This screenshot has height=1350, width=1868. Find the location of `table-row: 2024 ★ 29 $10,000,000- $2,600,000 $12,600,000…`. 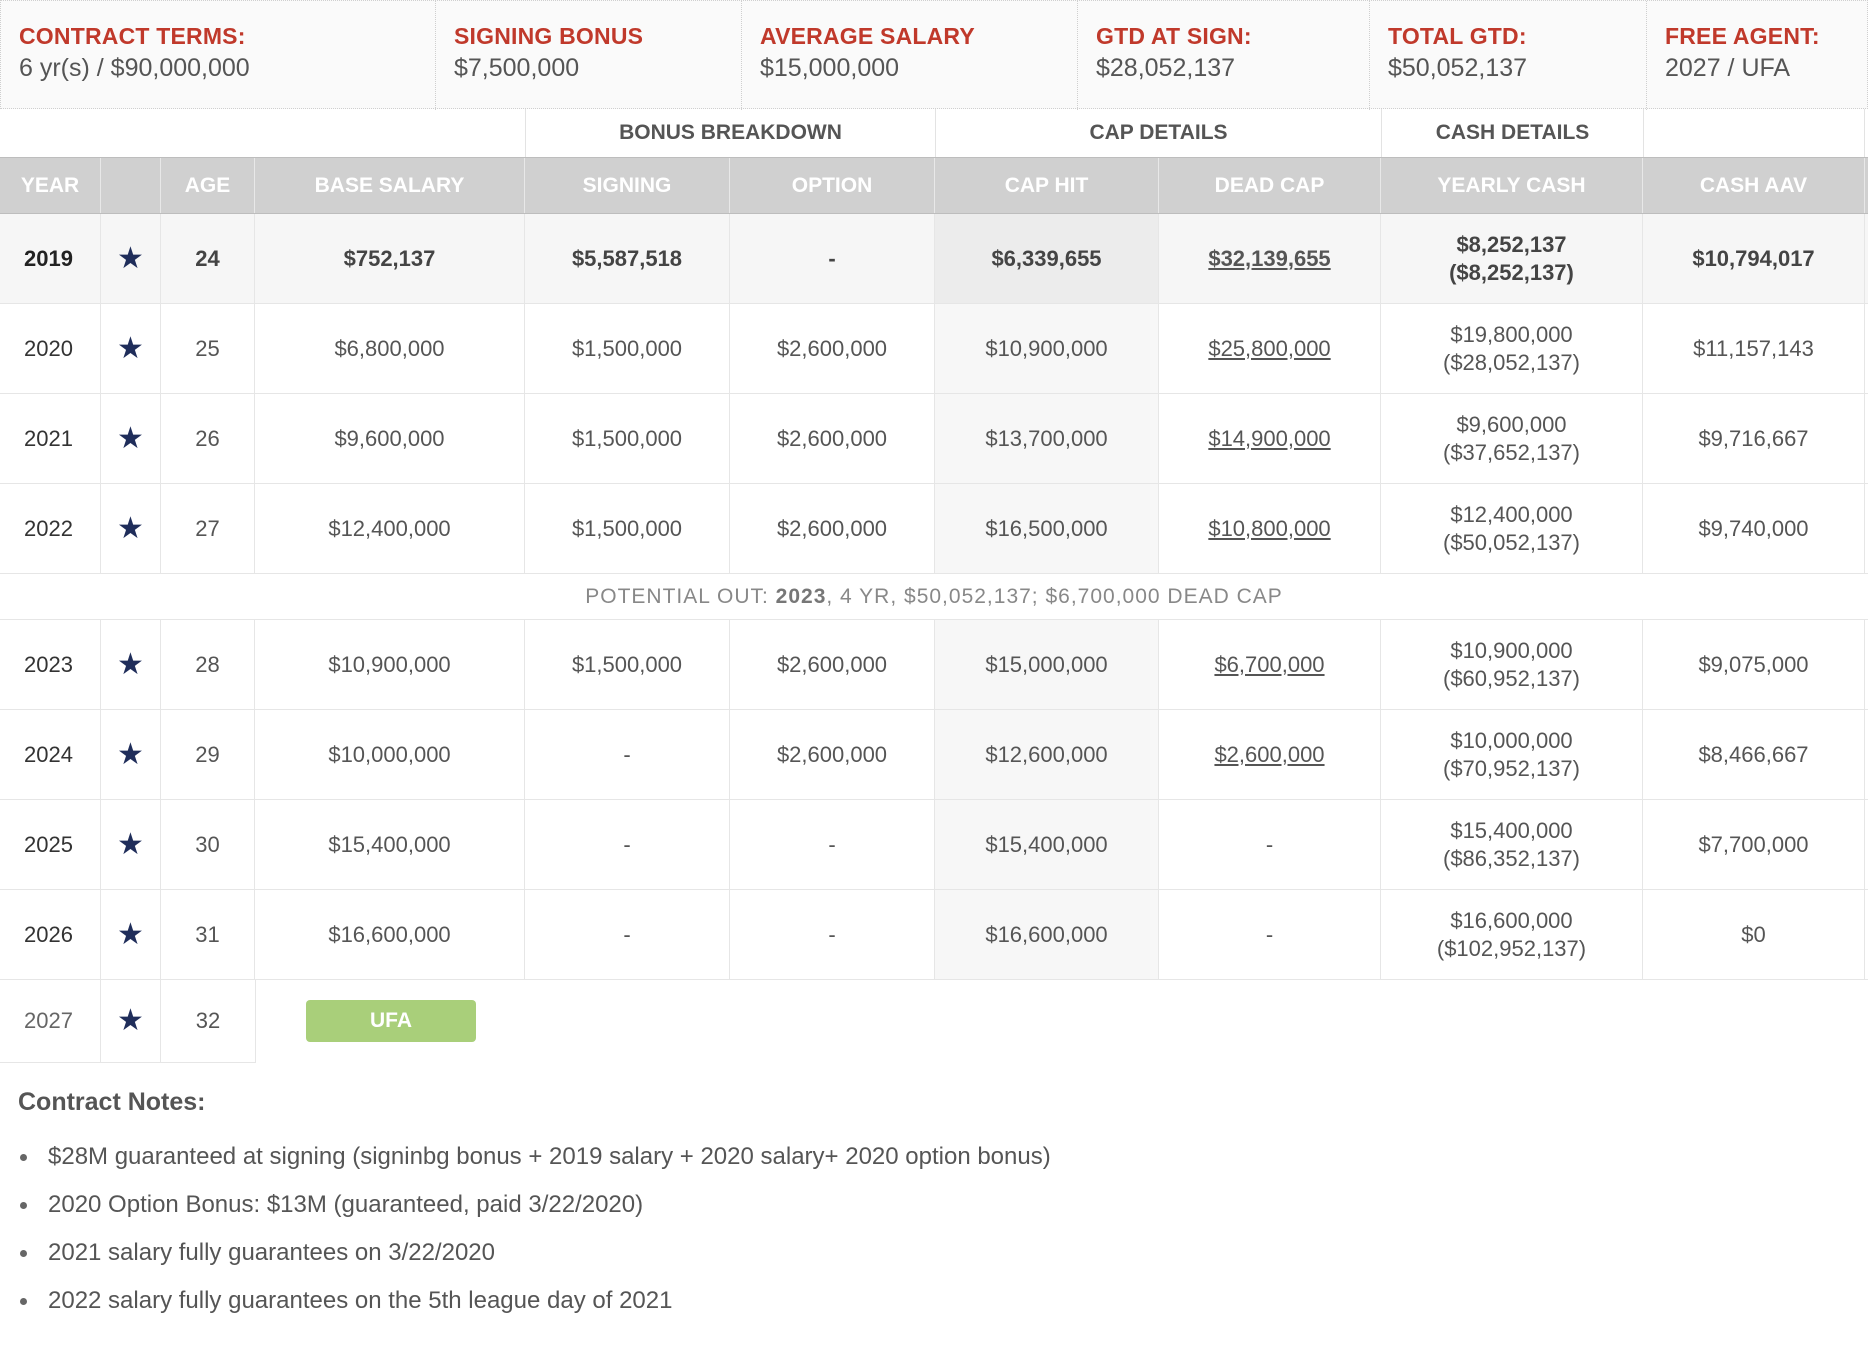

table-row: 2024 ★ 29 $10,000,000- $2,600,000 $12,600,000… is located at coordinates (934, 755).